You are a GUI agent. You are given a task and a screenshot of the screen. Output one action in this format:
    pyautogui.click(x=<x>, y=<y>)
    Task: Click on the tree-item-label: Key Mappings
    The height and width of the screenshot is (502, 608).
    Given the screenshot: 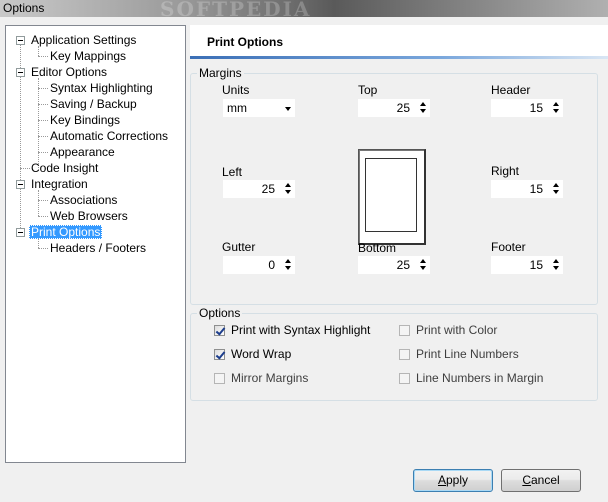 What is the action you would take?
    pyautogui.click(x=88, y=56)
    